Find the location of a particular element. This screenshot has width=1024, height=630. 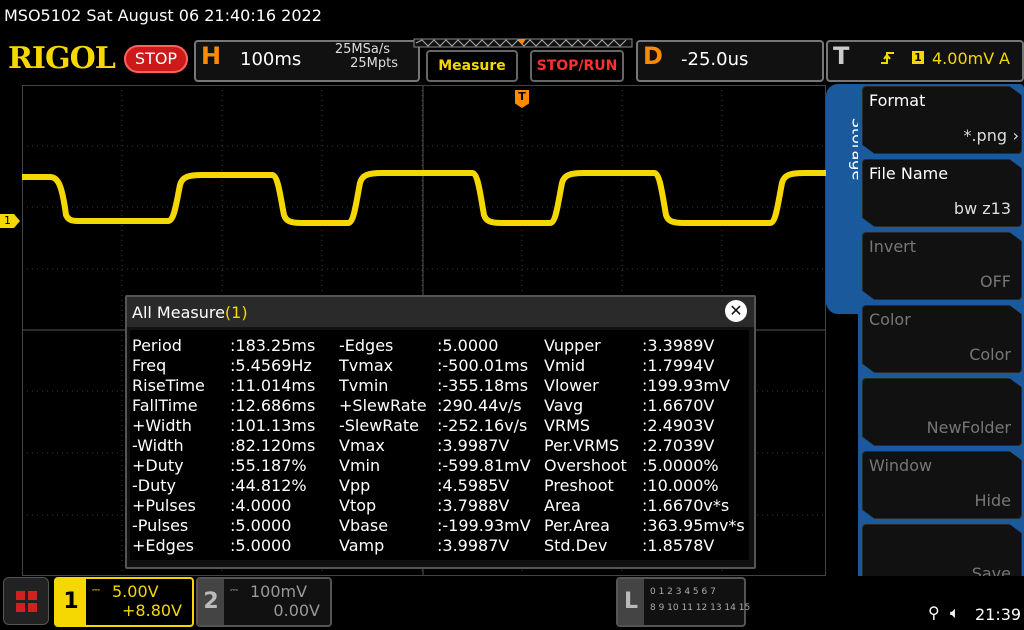

measure-row: +Edges:5.0000 is located at coordinates (234, 546).